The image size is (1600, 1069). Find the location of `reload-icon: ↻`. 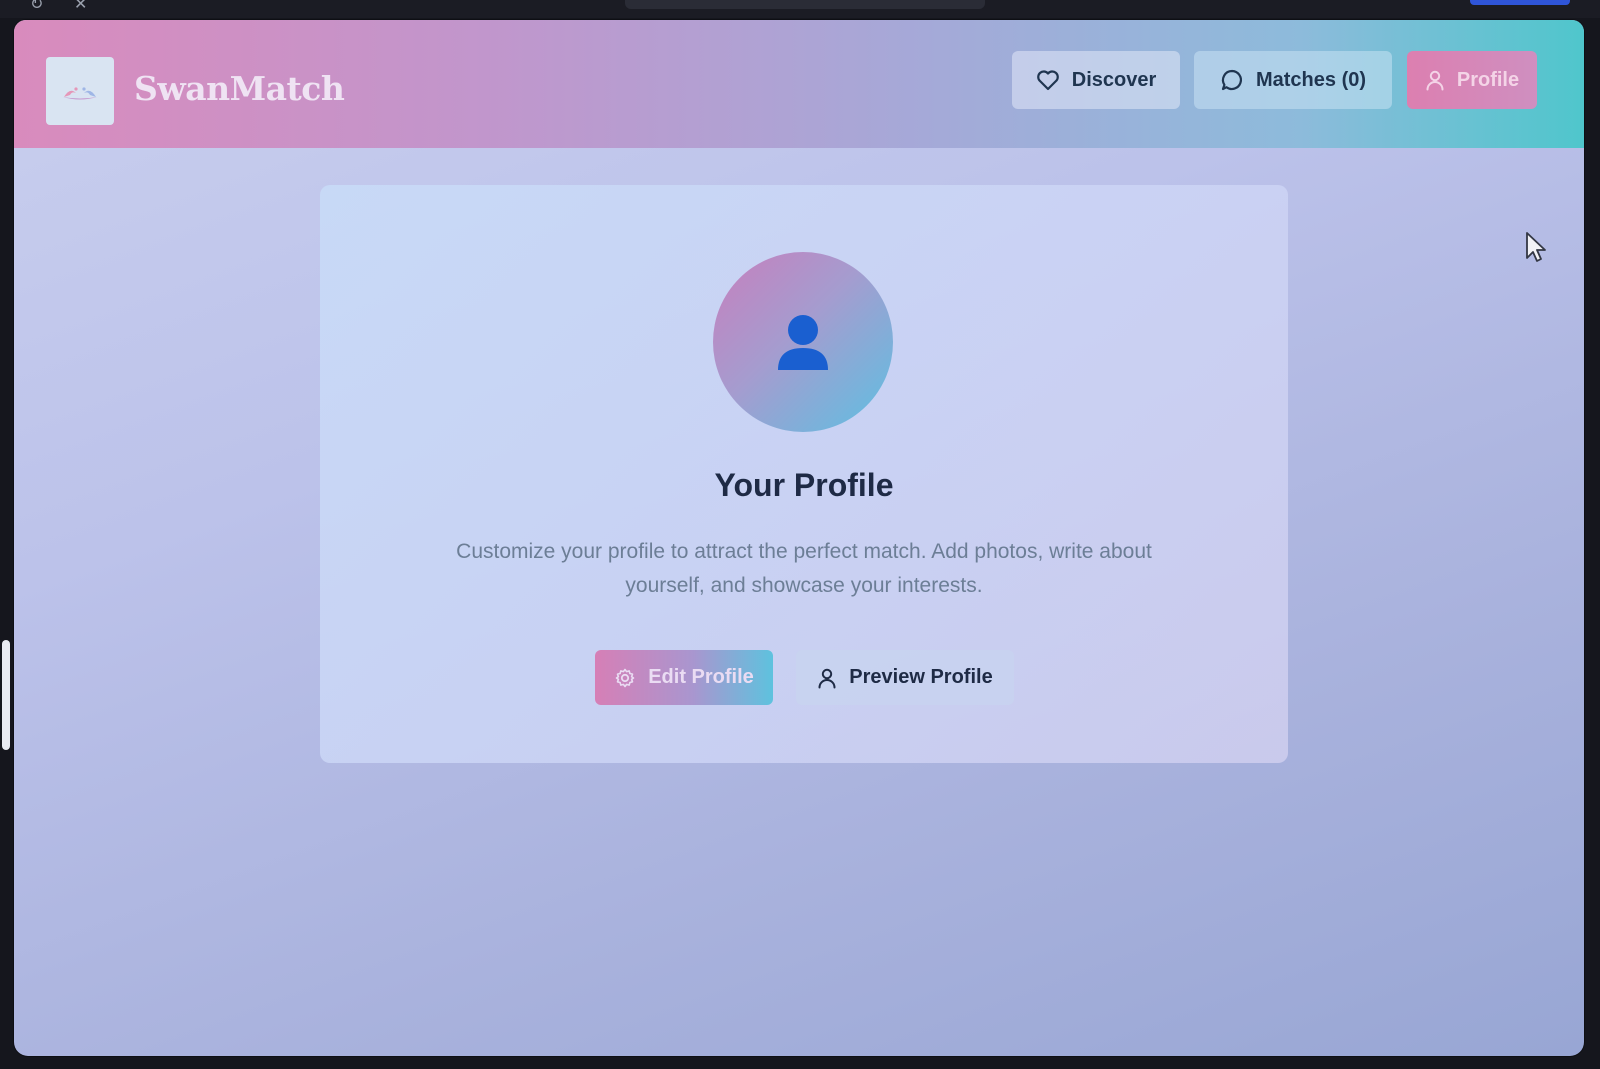

reload-icon: ↻ is located at coordinates (36, 7).